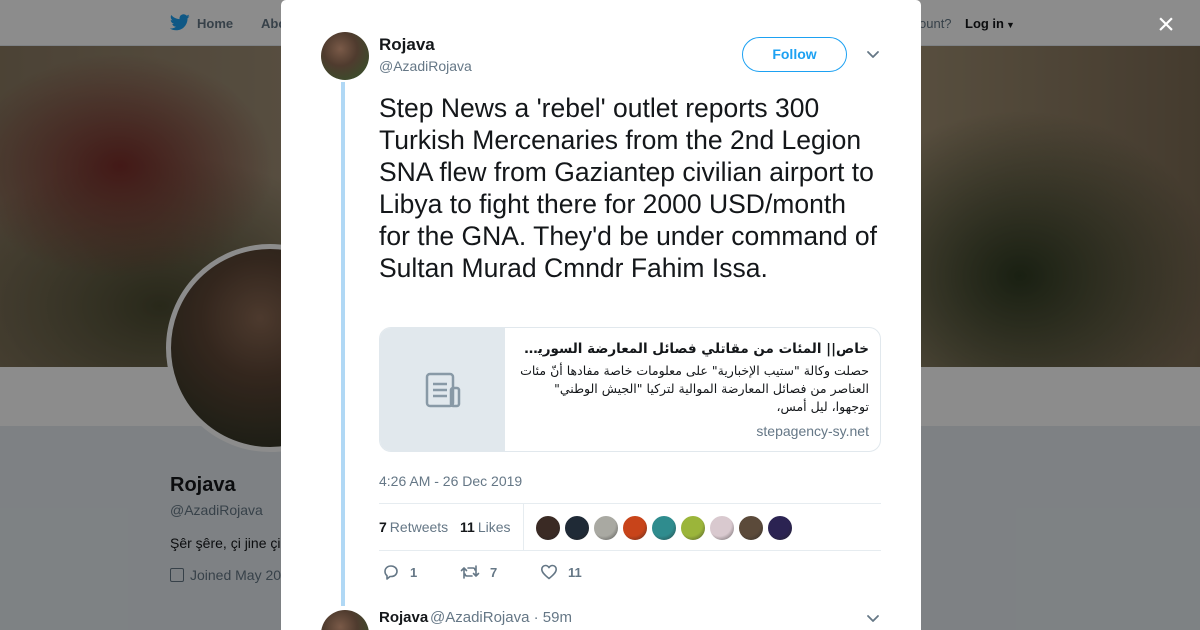  Describe the element at coordinates (343, 344) in the screenshot. I see `thread-line` at that location.